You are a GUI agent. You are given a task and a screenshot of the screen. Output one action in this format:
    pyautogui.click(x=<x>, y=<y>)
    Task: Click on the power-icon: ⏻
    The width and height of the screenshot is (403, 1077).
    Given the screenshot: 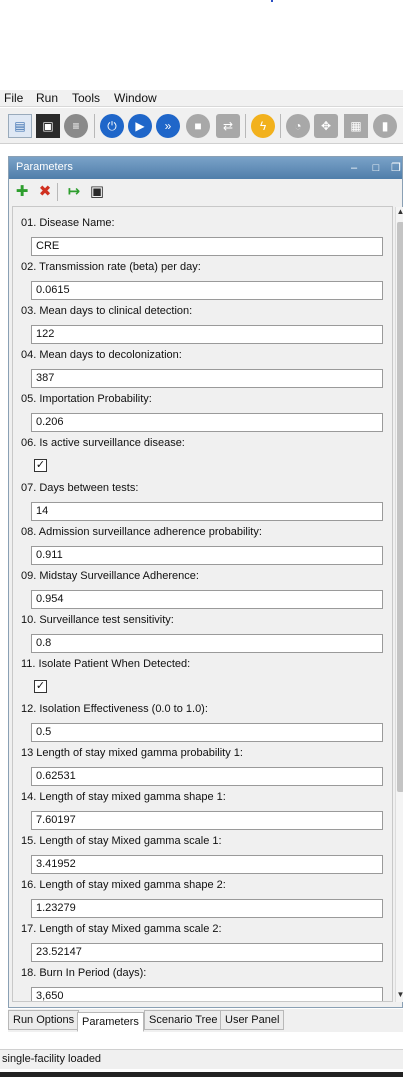 What is the action you would take?
    pyautogui.click(x=112, y=126)
    